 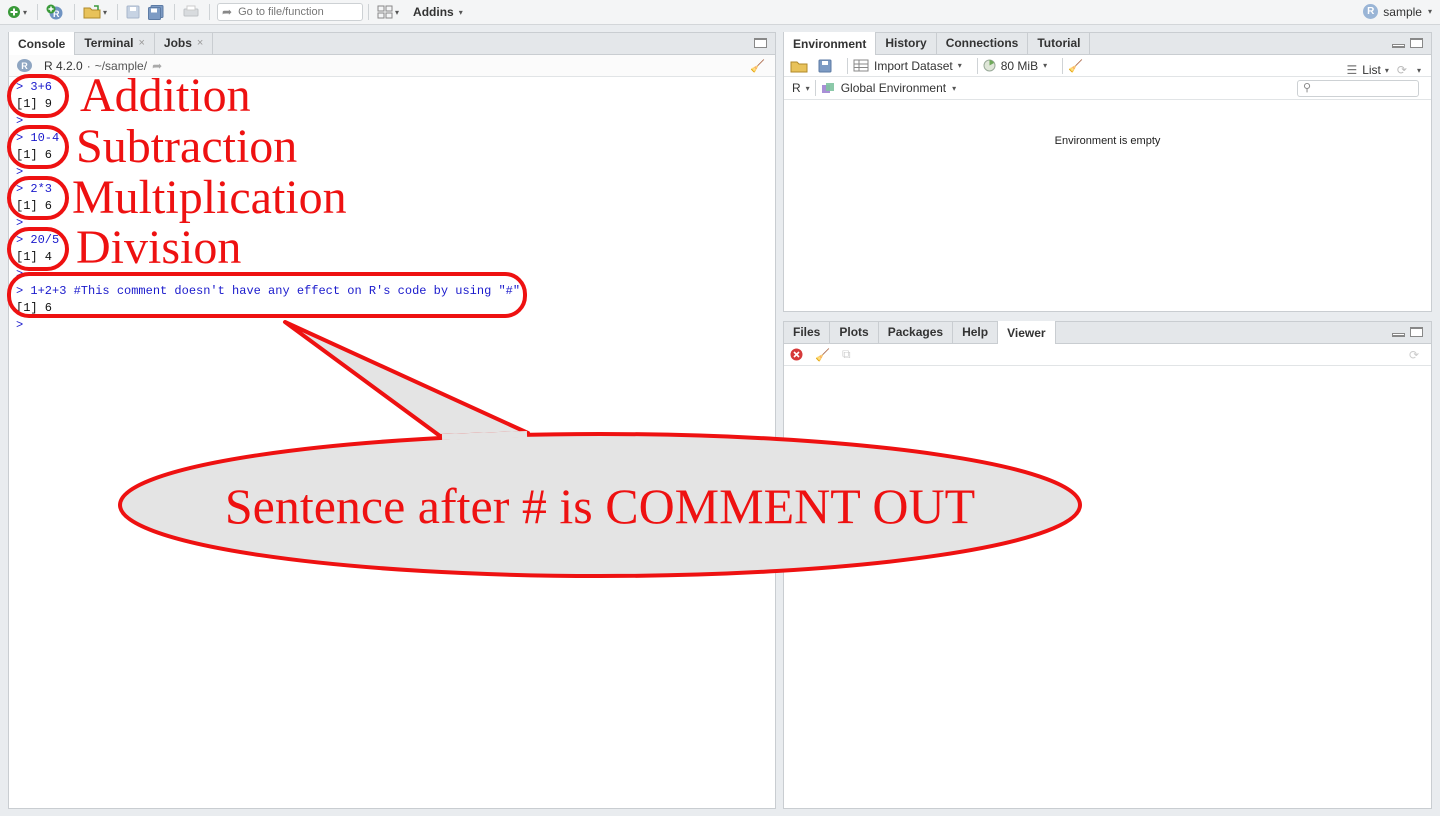 What do you see at coordinates (55, 12) in the screenshot?
I see `new-project-button: R` at bounding box center [55, 12].